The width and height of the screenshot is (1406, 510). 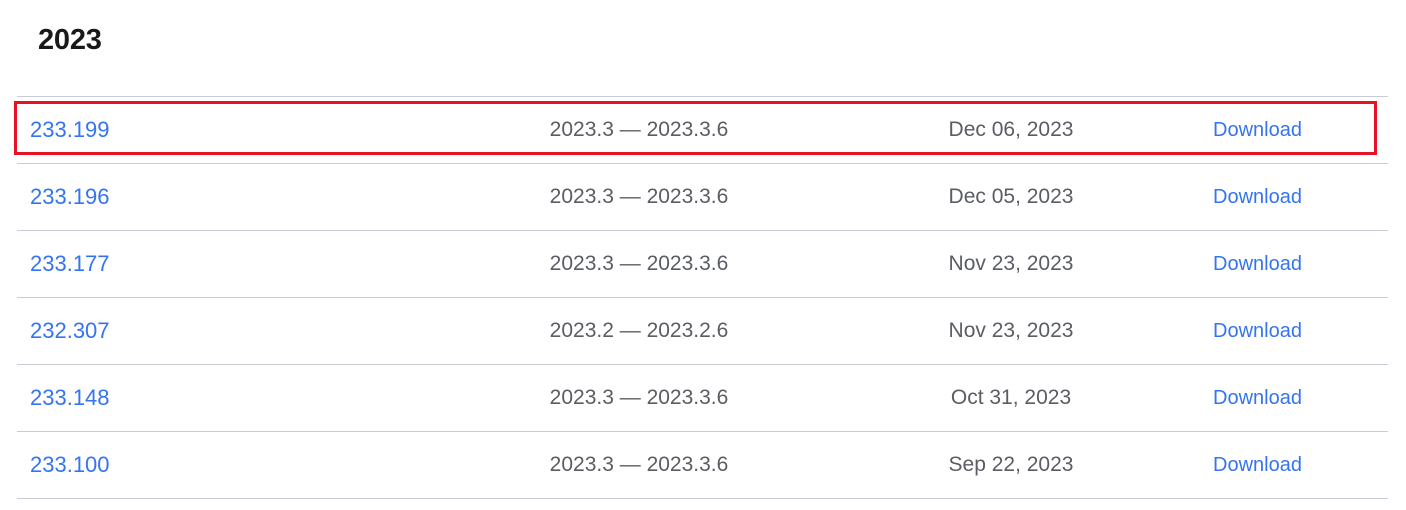 What do you see at coordinates (70, 196) in the screenshot?
I see `build-number-link: 233.196` at bounding box center [70, 196].